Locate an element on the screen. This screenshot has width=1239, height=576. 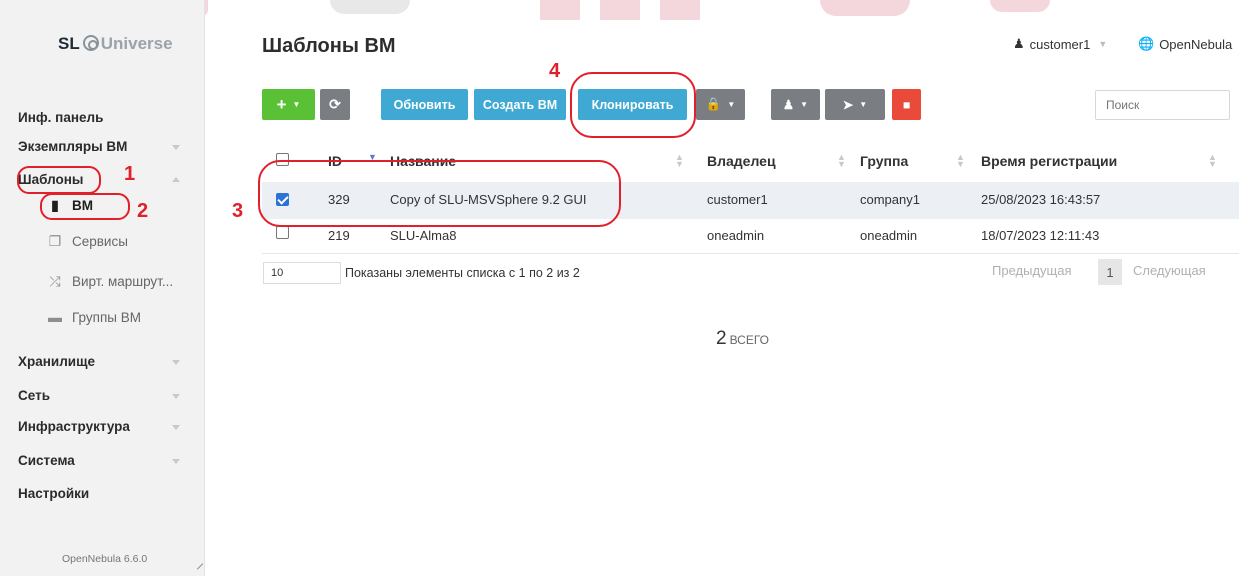
table-info: Показаны элементы списка с 1 по 2 из 2 is located at coordinates (462, 273).